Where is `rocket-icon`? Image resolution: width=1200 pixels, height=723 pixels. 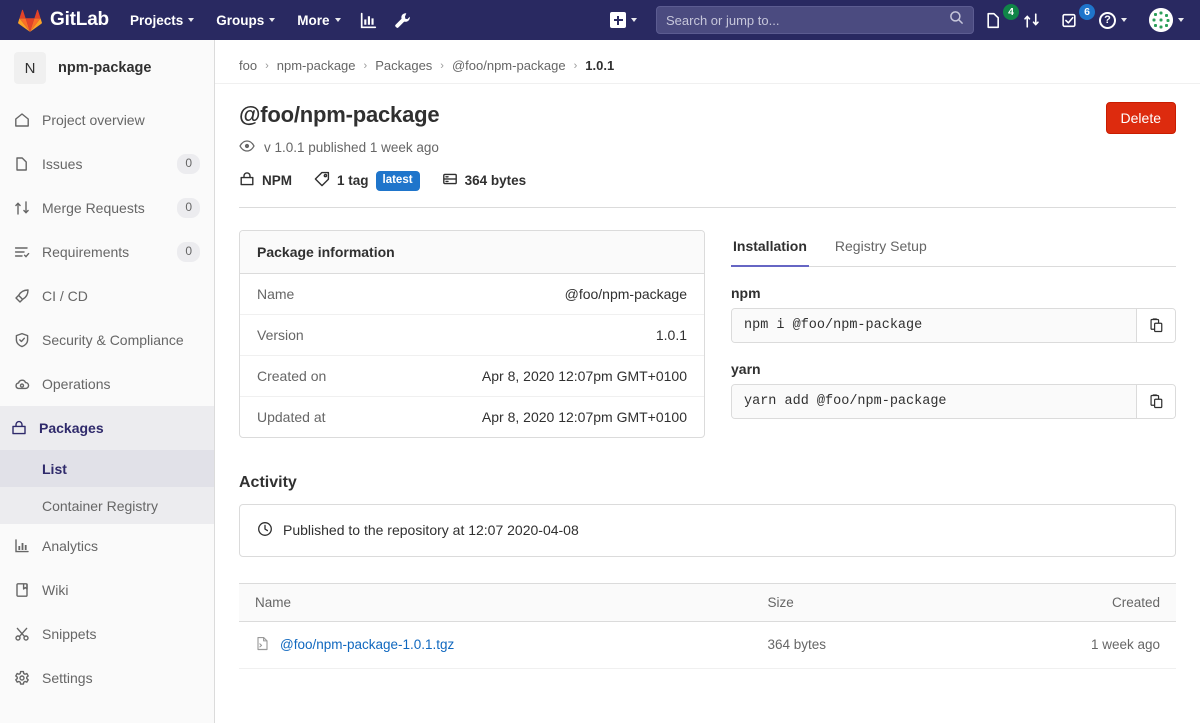 rocket-icon is located at coordinates (22, 296).